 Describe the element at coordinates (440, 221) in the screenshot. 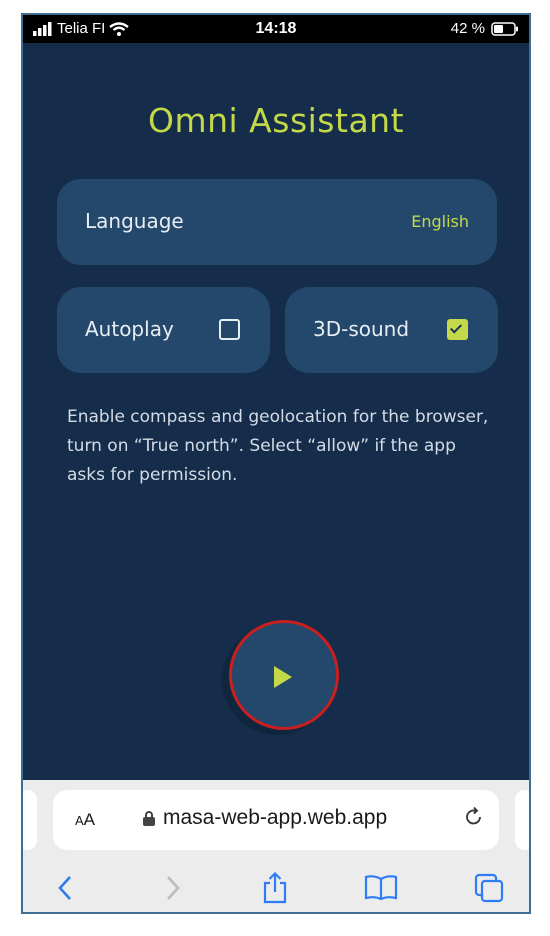

I see `language-value: English` at that location.